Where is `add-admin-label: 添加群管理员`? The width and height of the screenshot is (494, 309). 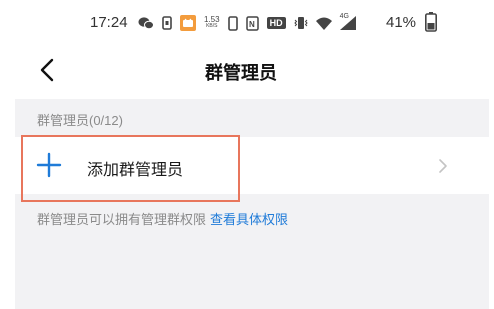
add-admin-label: 添加群管理员 is located at coordinates (135, 170).